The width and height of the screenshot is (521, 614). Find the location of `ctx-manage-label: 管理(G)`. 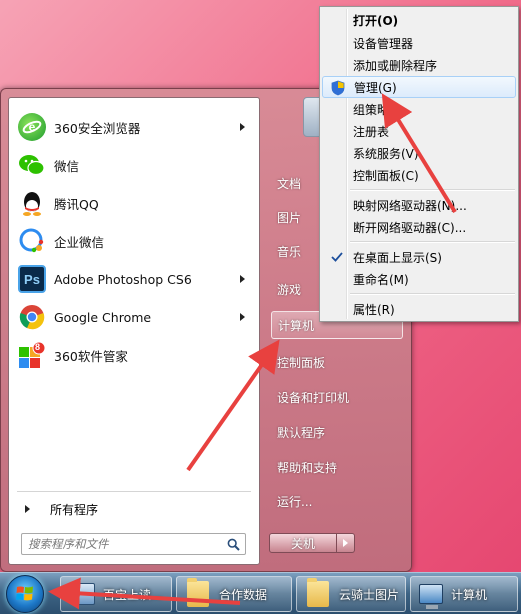

ctx-manage-label: 管理(G) is located at coordinates (375, 87).